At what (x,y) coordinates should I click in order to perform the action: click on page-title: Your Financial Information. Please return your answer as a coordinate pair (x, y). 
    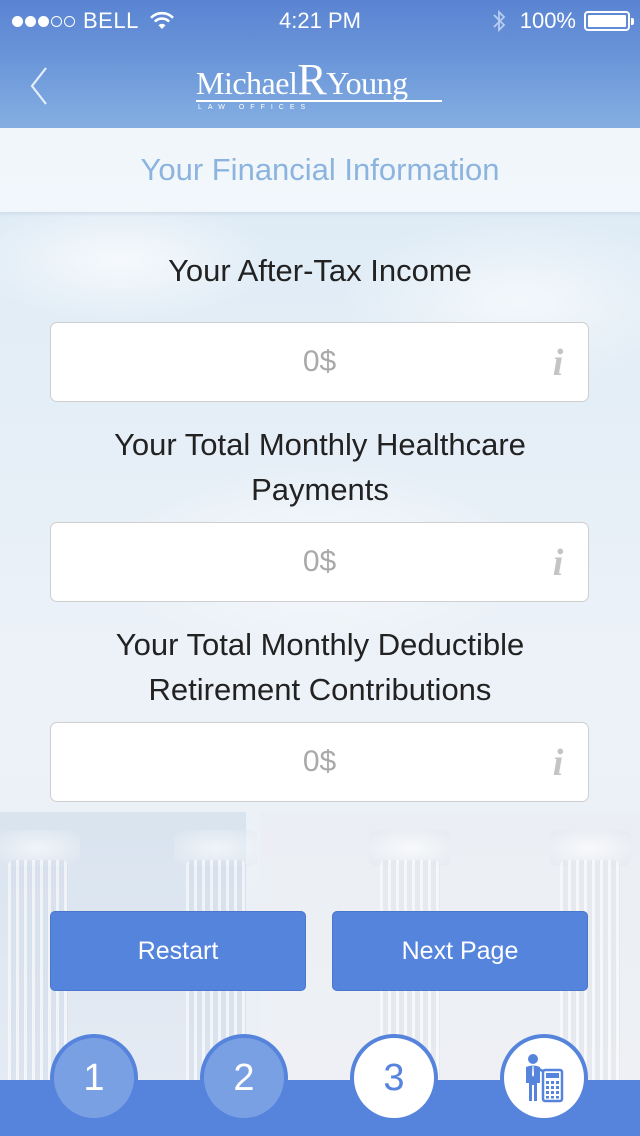
    Looking at the image, I should click on (320, 169).